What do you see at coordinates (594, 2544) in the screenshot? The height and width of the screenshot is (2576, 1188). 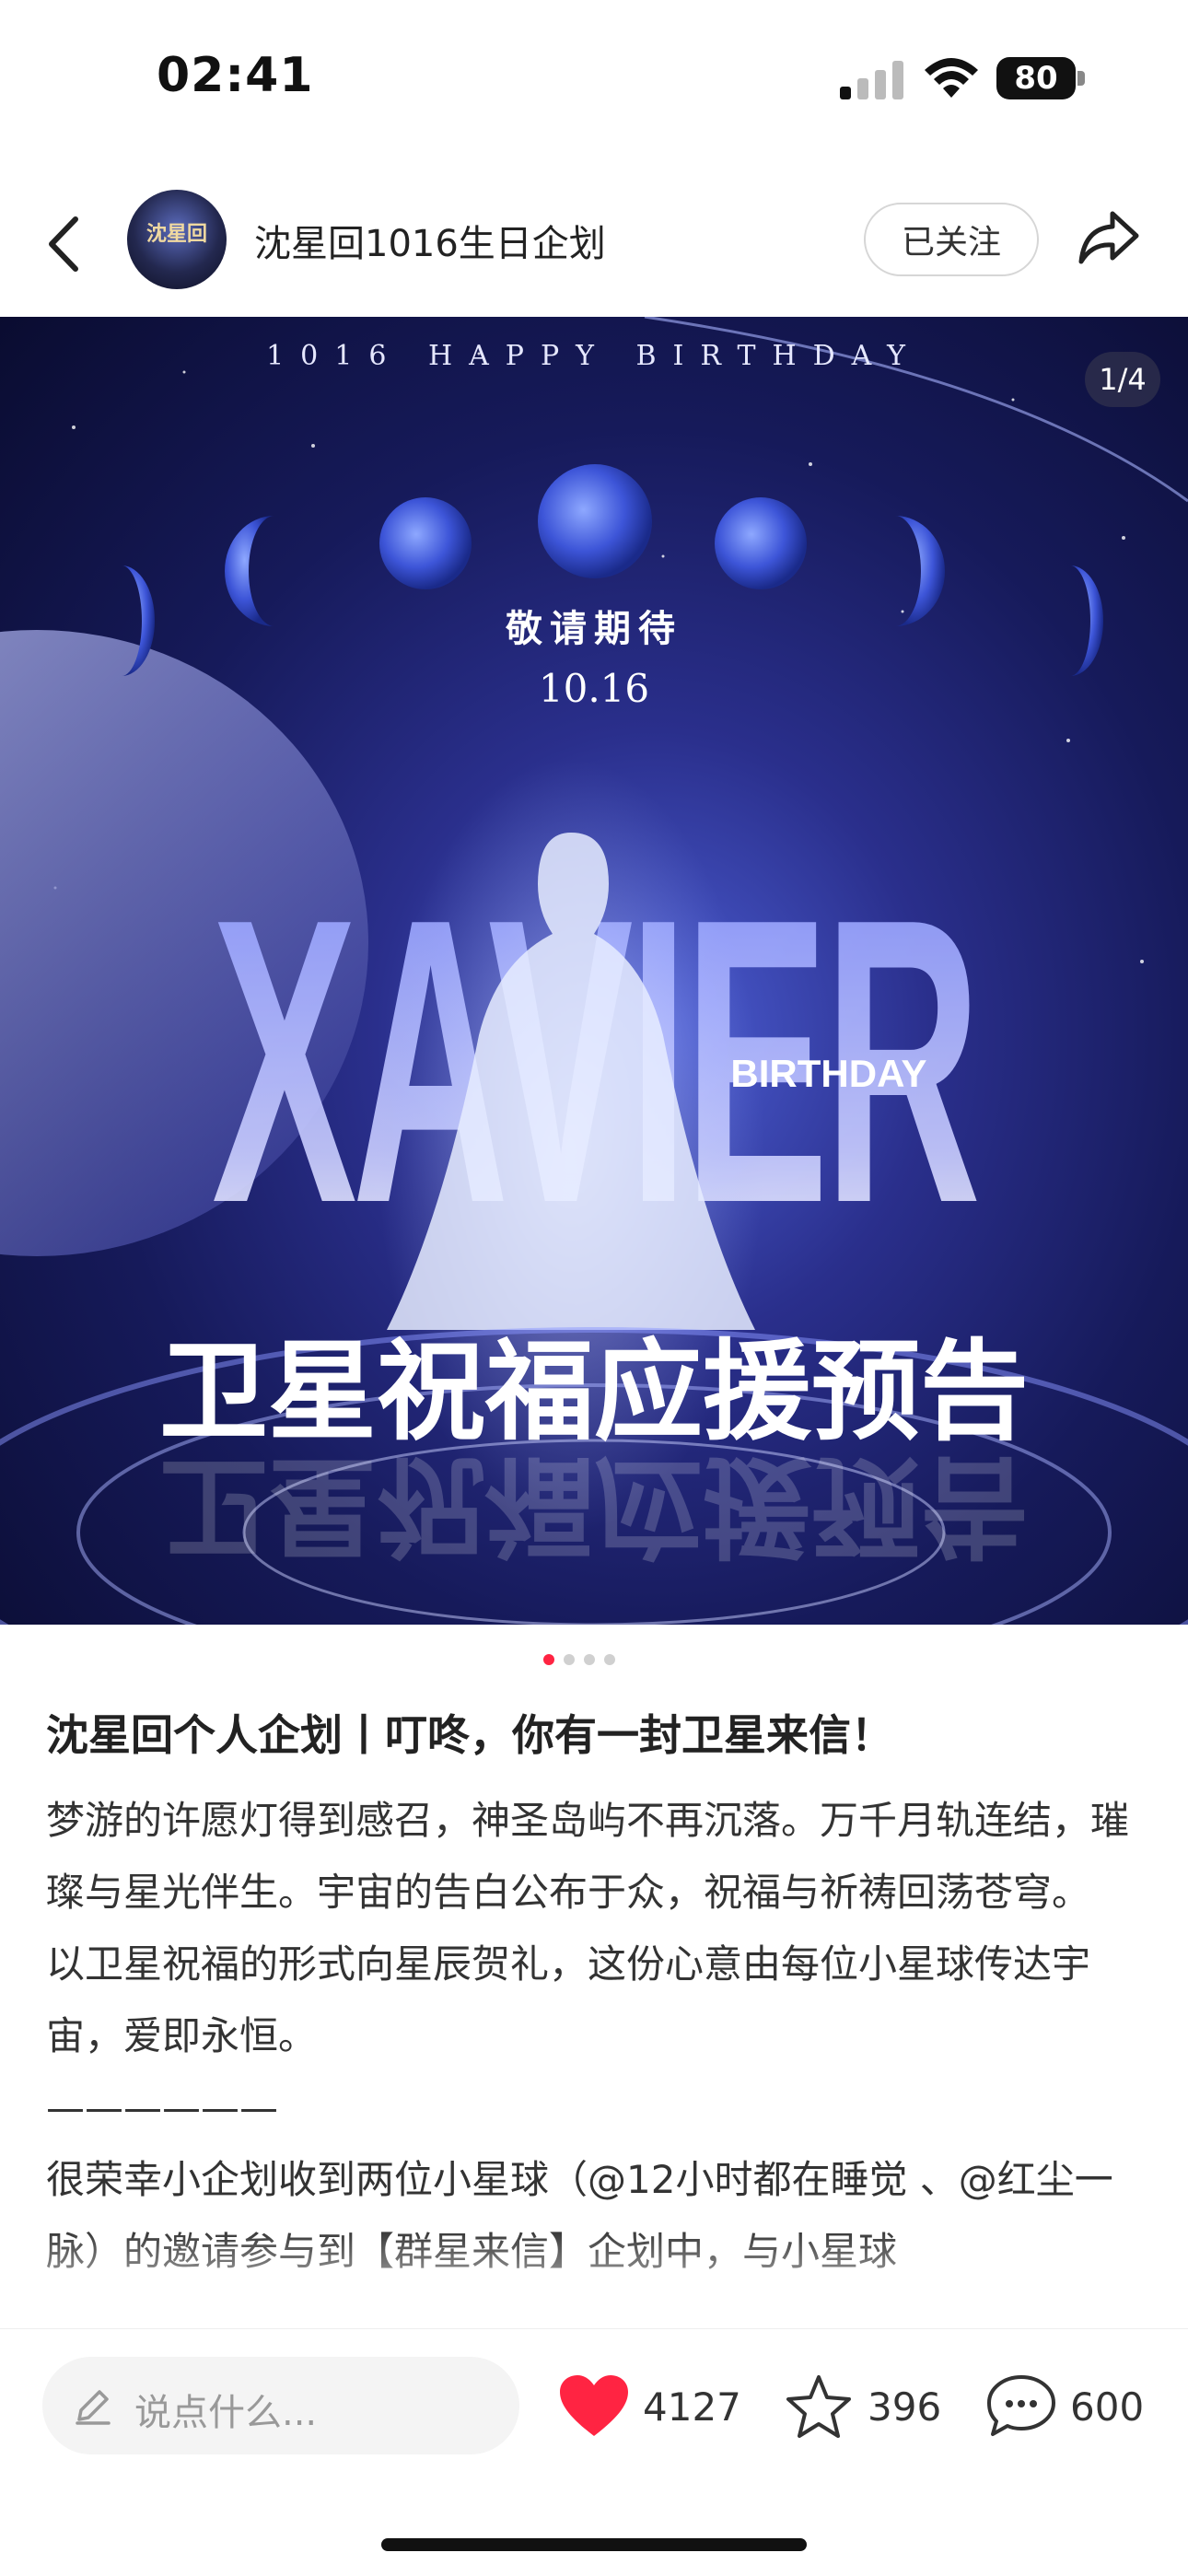 I see `home-indicator` at bounding box center [594, 2544].